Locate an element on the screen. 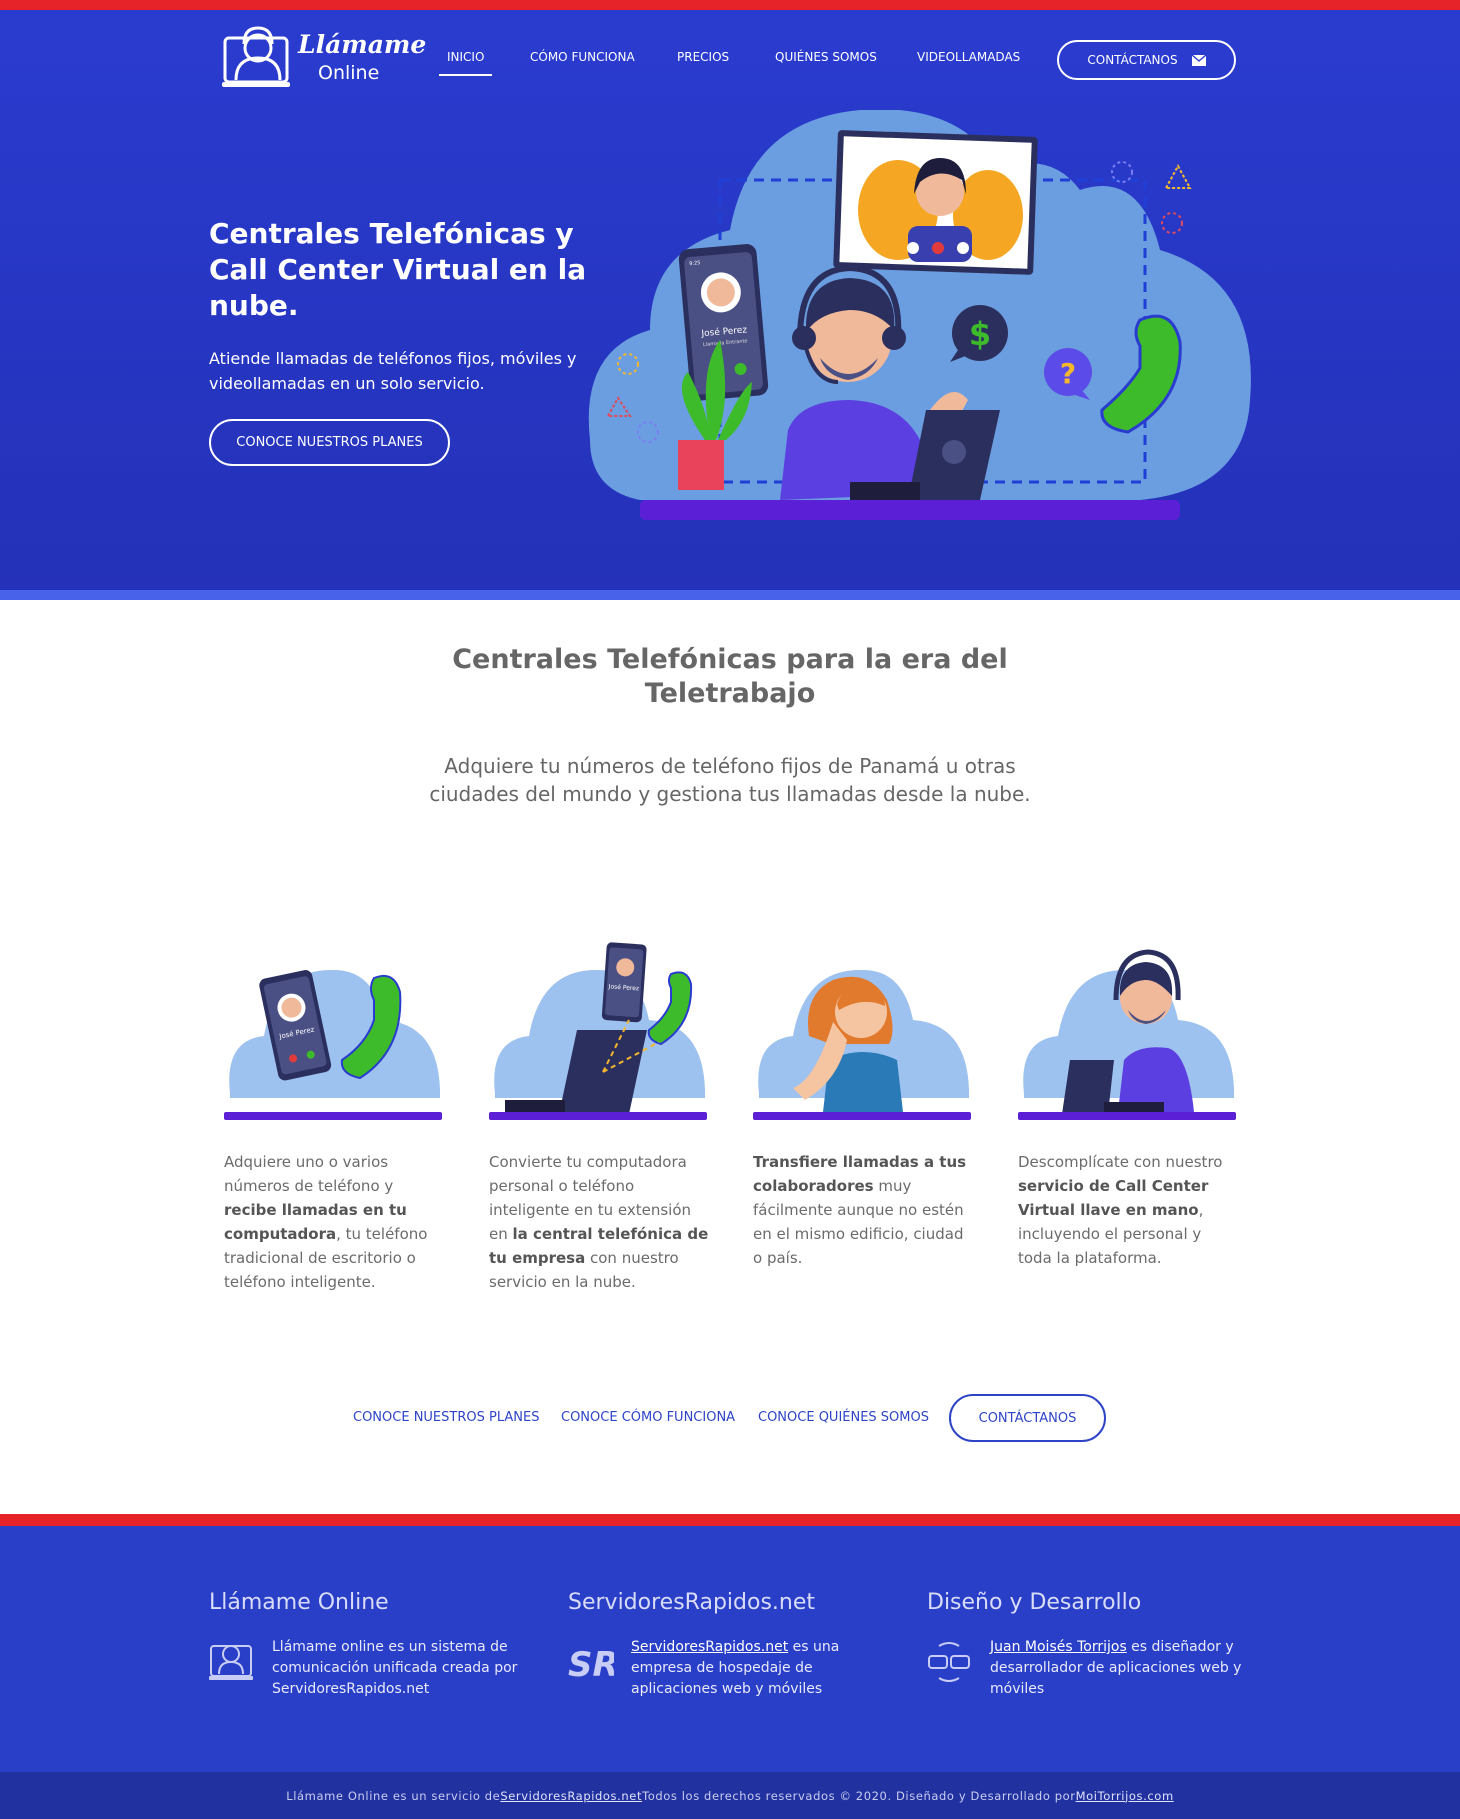  footer-title-llamame: Llámame Online is located at coordinates (299, 1602).